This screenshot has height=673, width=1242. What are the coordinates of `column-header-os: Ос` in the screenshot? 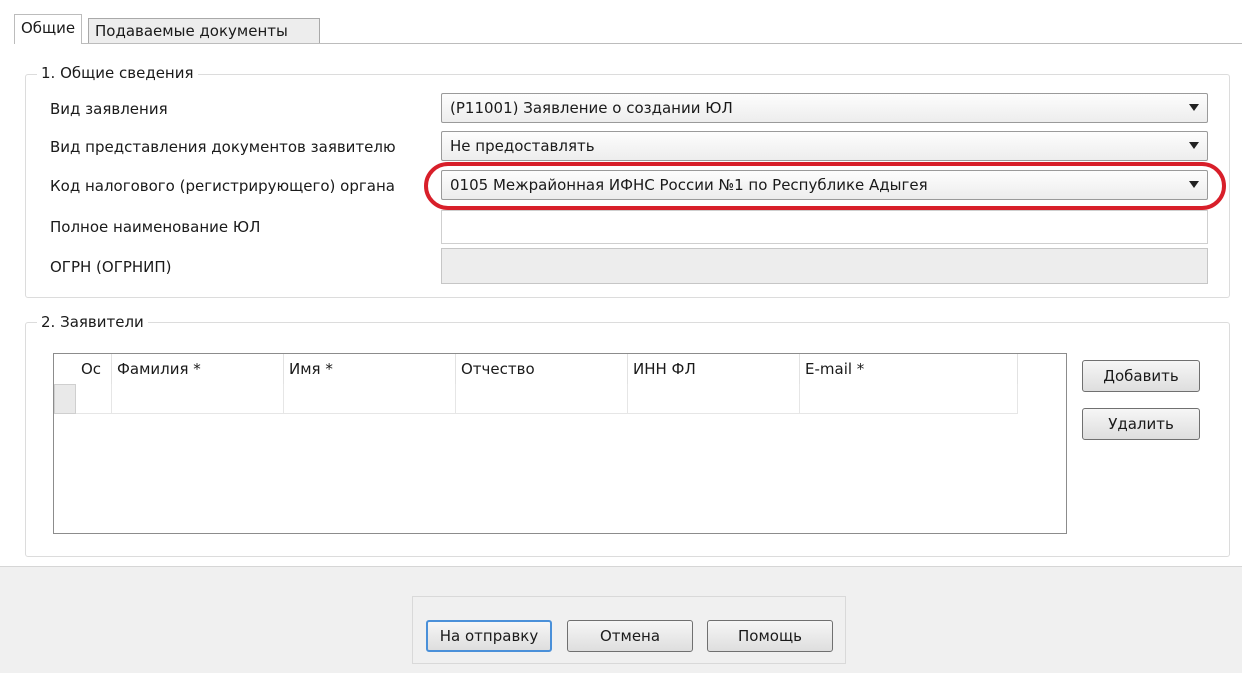 It's located at (94, 369).